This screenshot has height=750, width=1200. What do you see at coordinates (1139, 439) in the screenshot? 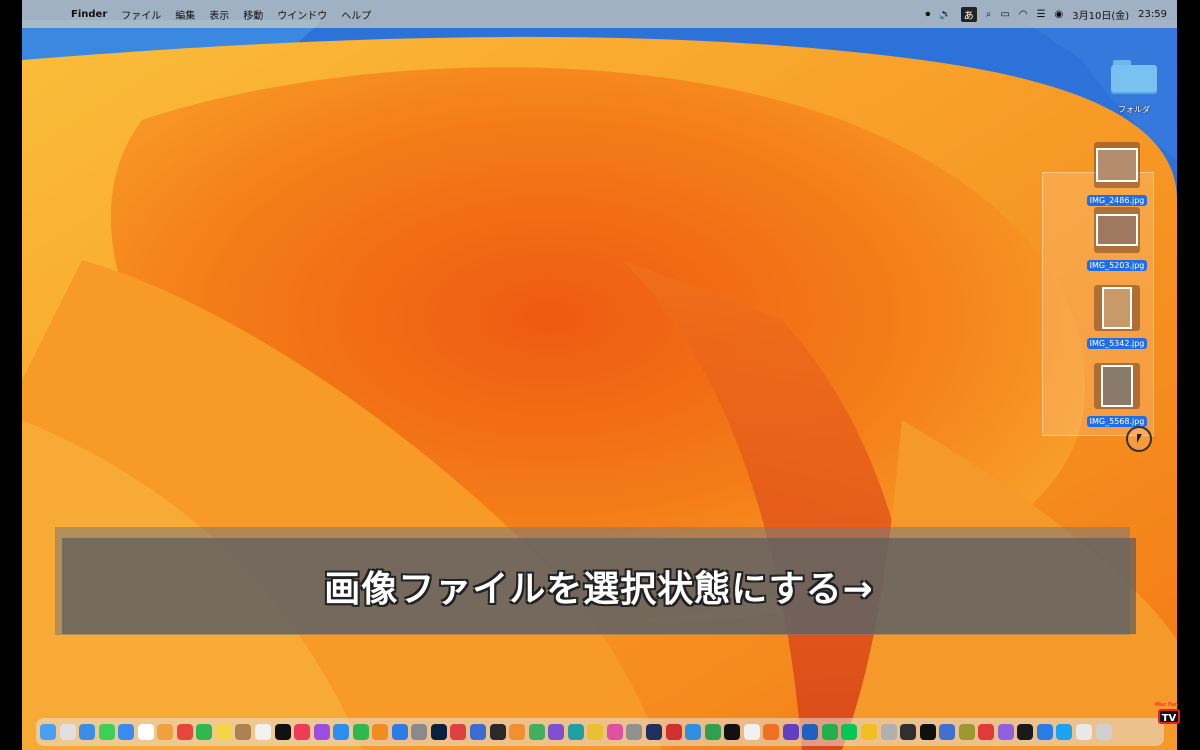
I see `mouse-cursor-icon` at bounding box center [1139, 439].